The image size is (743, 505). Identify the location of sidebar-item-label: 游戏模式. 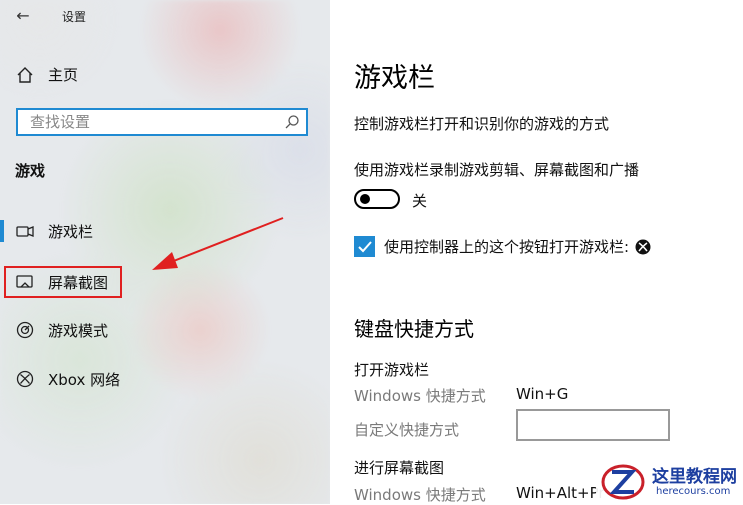
(78, 330).